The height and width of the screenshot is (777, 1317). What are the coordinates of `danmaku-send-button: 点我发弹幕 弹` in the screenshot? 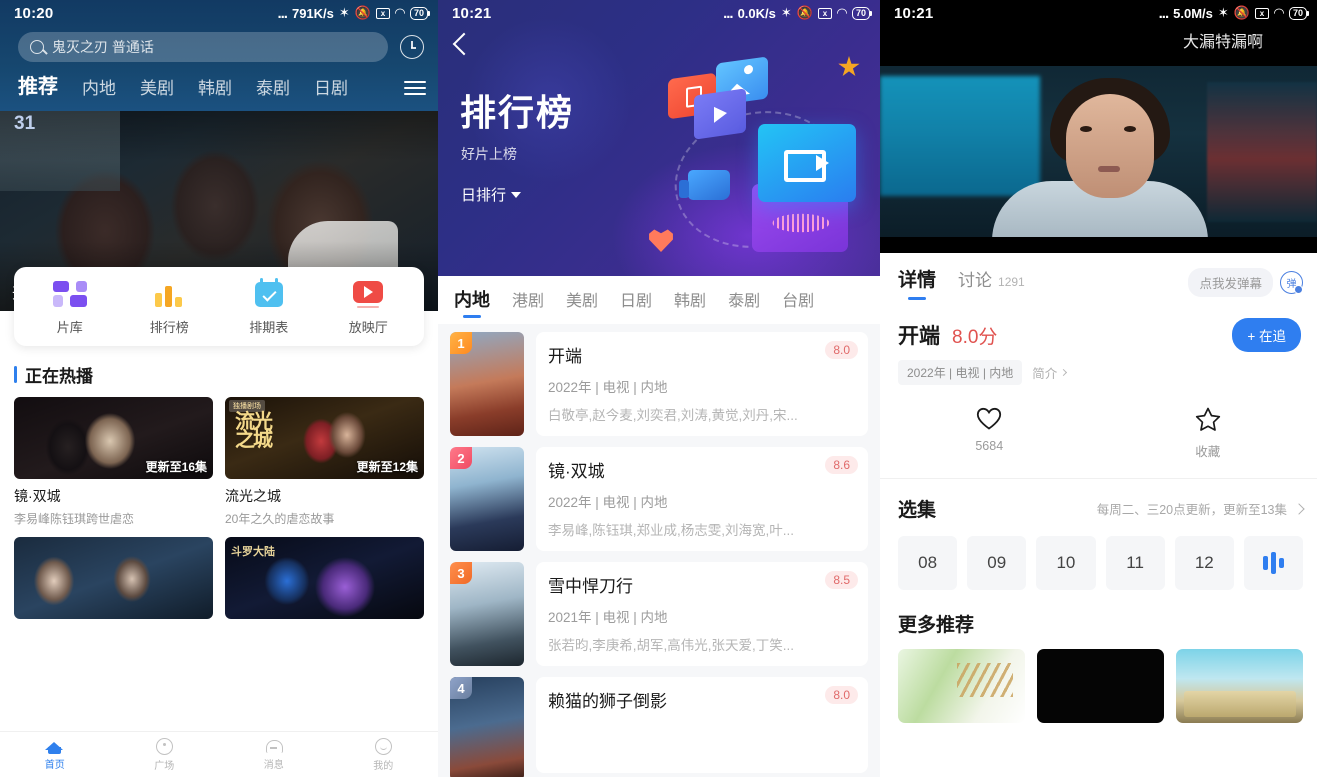 It's located at (1245, 282).